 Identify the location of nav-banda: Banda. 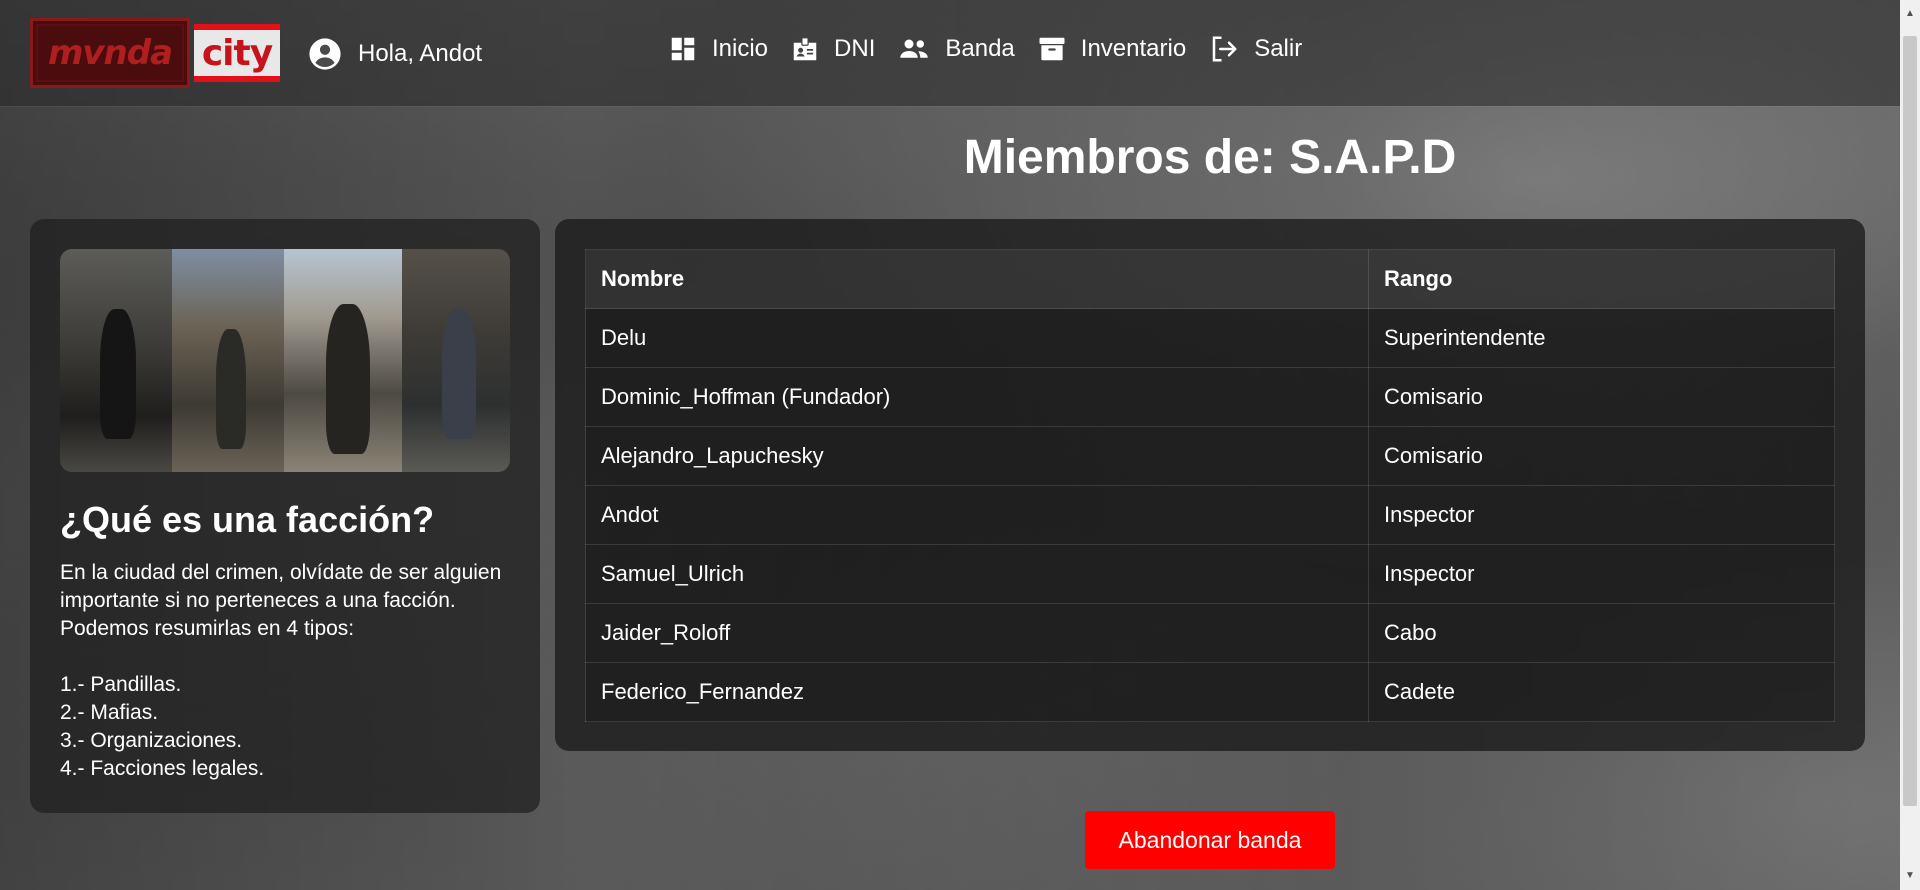
(956, 49).